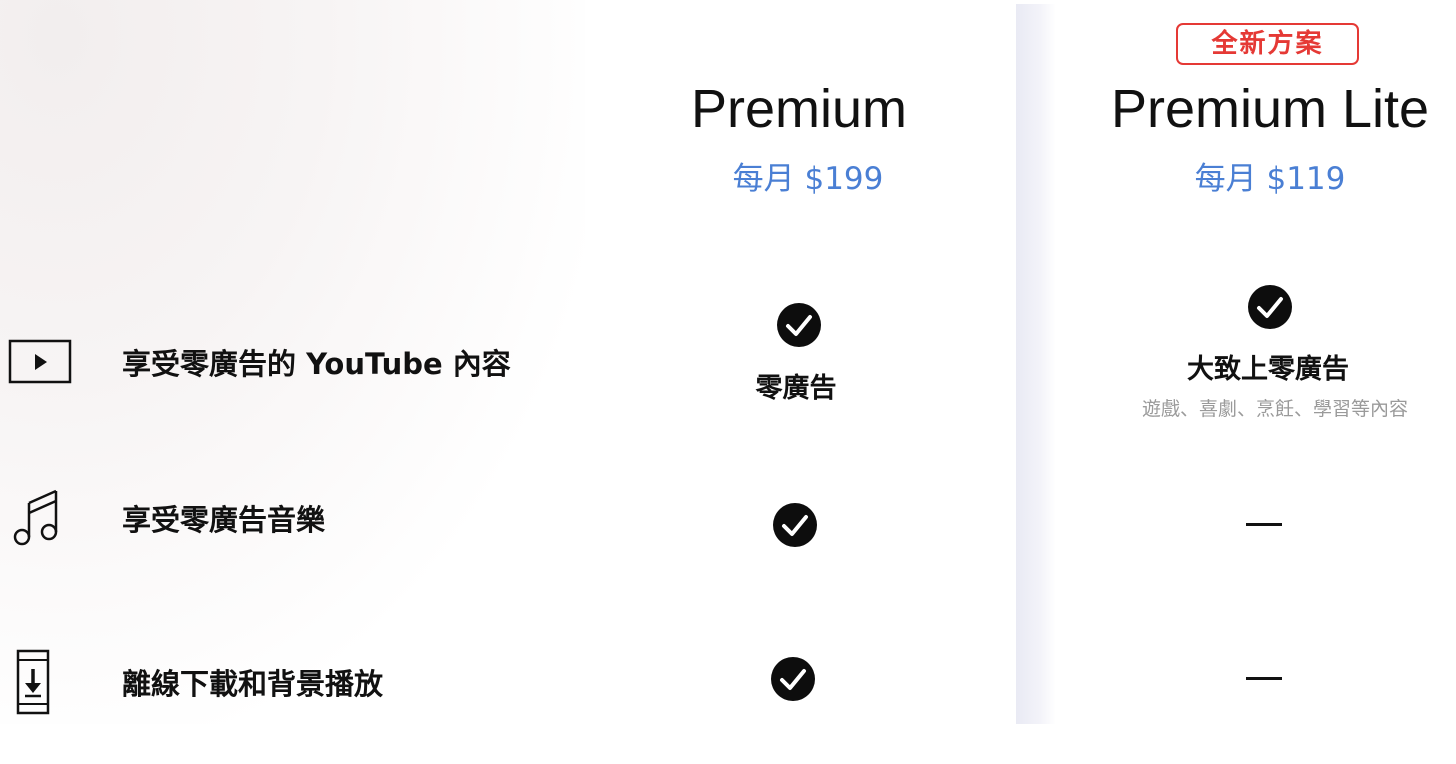 The width and height of the screenshot is (1456, 764). I want to click on play-box-icon, so click(43, 362).